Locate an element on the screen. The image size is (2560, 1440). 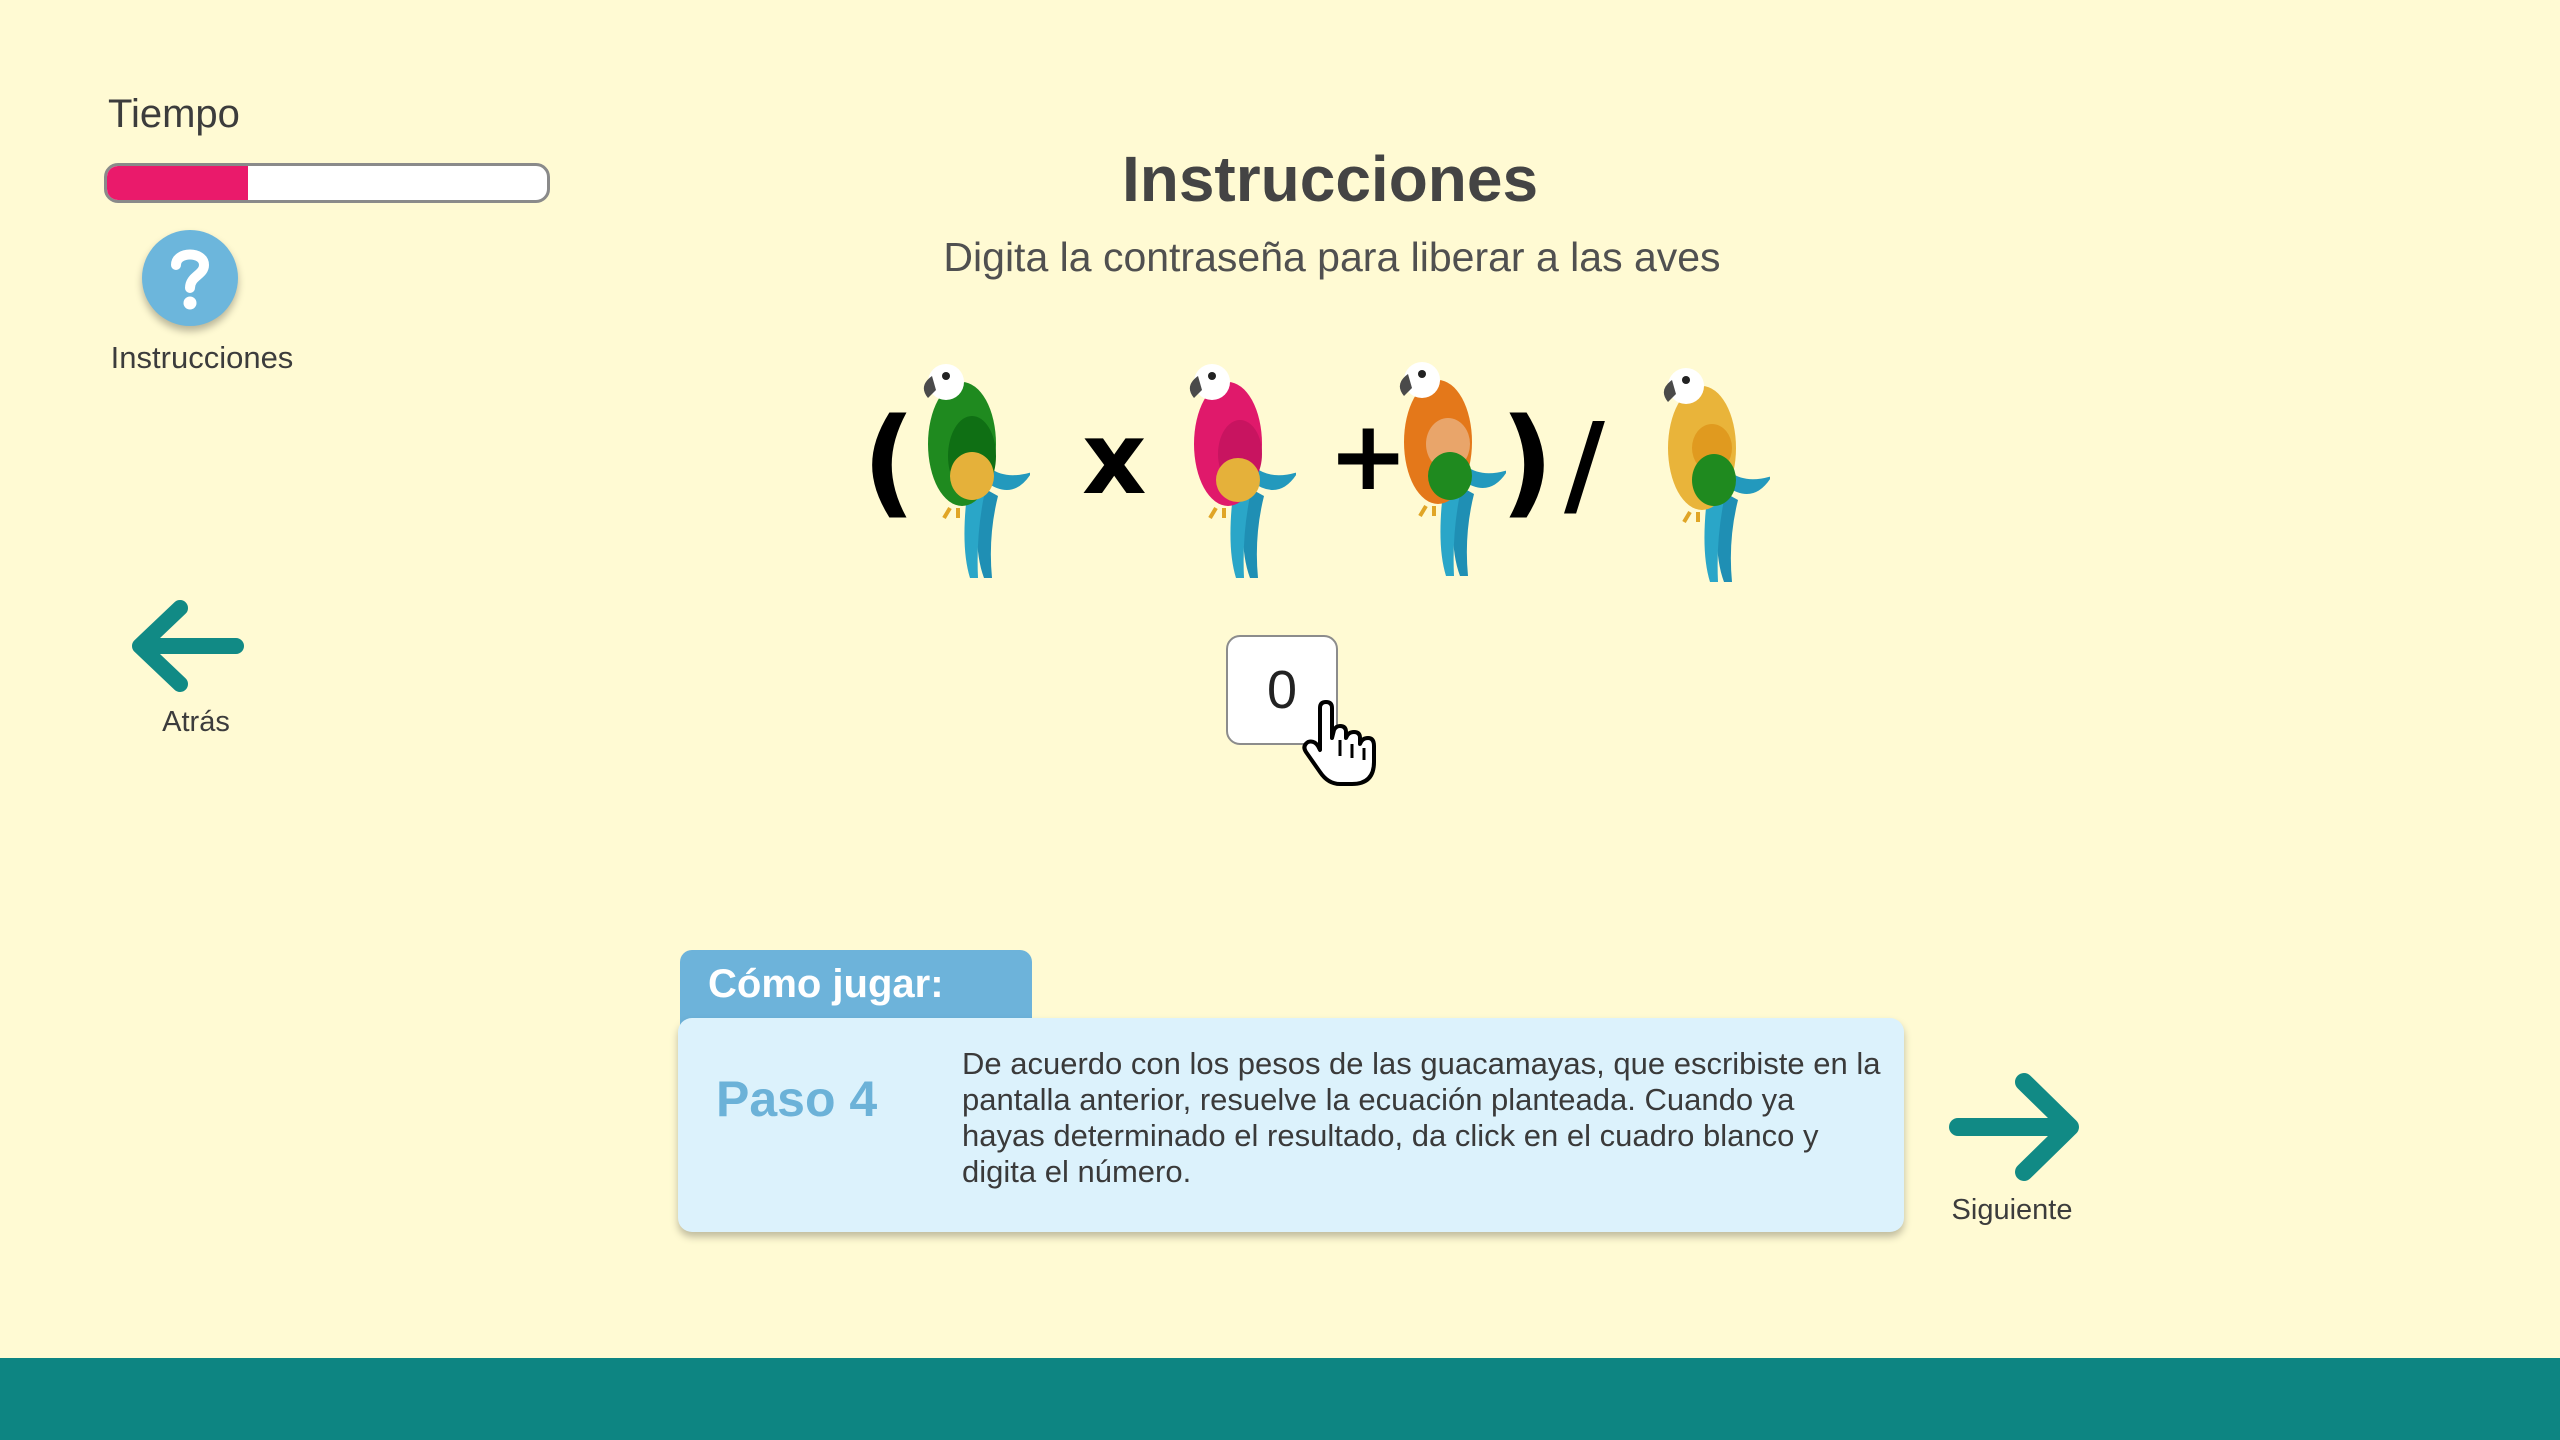
timer-label: Tiempo is located at coordinates (174, 114).